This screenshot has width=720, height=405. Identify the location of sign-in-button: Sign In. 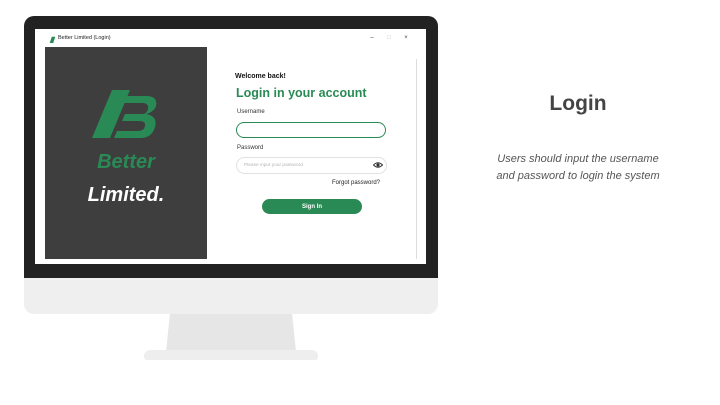
(312, 206).